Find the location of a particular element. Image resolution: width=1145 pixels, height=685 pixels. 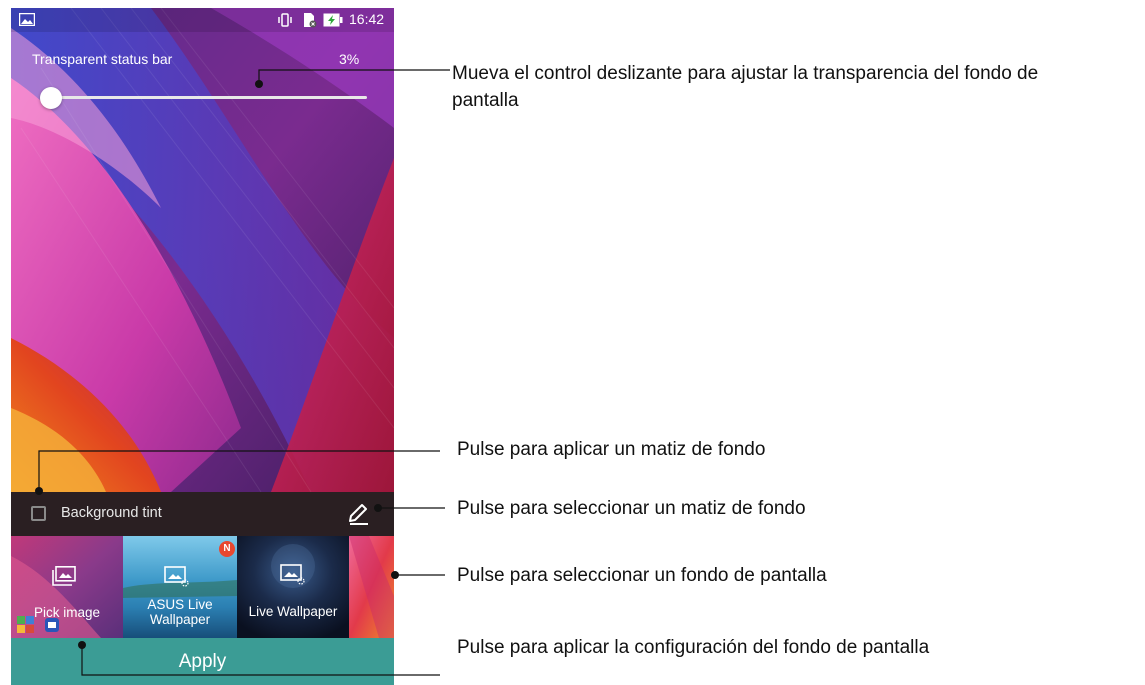

live-wallpaper-option: Live Wallpaper is located at coordinates (293, 587).